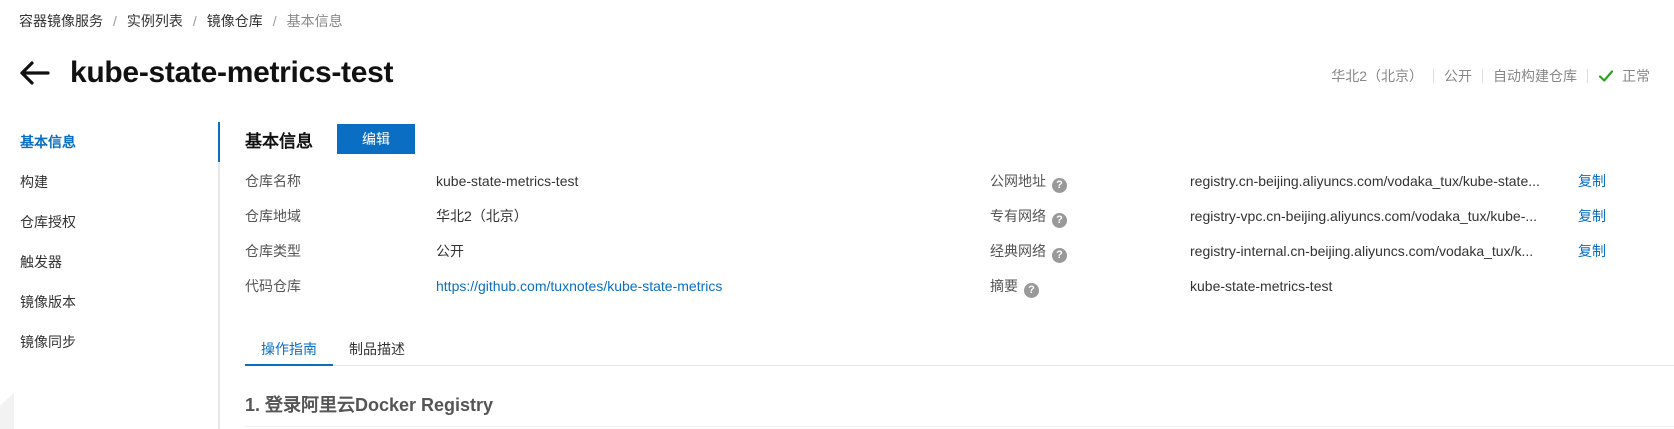 This screenshot has height=429, width=1674. What do you see at coordinates (109, 342) in the screenshot?
I see `sidebar-item-image-sync: 镜像同步` at bounding box center [109, 342].